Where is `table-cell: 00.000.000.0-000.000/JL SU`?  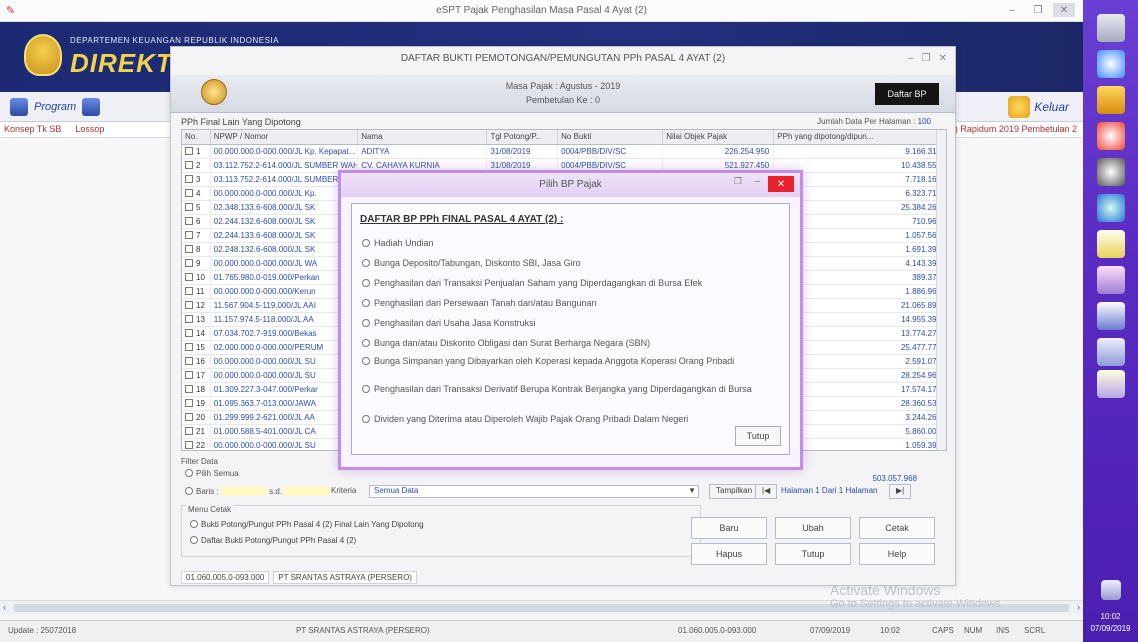
table-cell: 00.000.000.0-000.000/JL SU is located at coordinates (284, 375).